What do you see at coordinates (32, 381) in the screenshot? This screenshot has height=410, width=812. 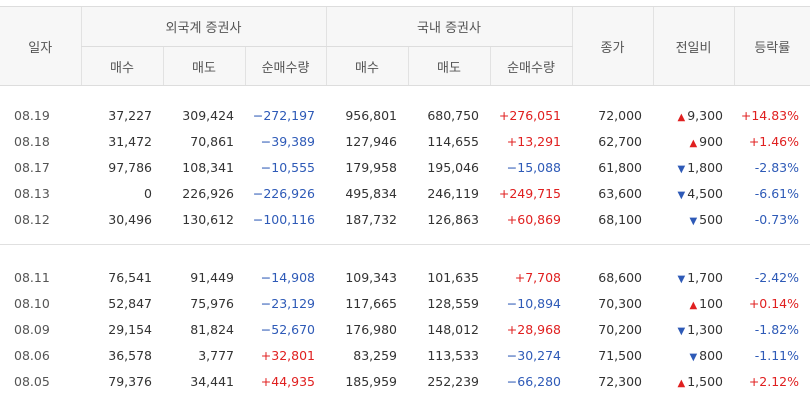 I see `date-cell: 08.05` at bounding box center [32, 381].